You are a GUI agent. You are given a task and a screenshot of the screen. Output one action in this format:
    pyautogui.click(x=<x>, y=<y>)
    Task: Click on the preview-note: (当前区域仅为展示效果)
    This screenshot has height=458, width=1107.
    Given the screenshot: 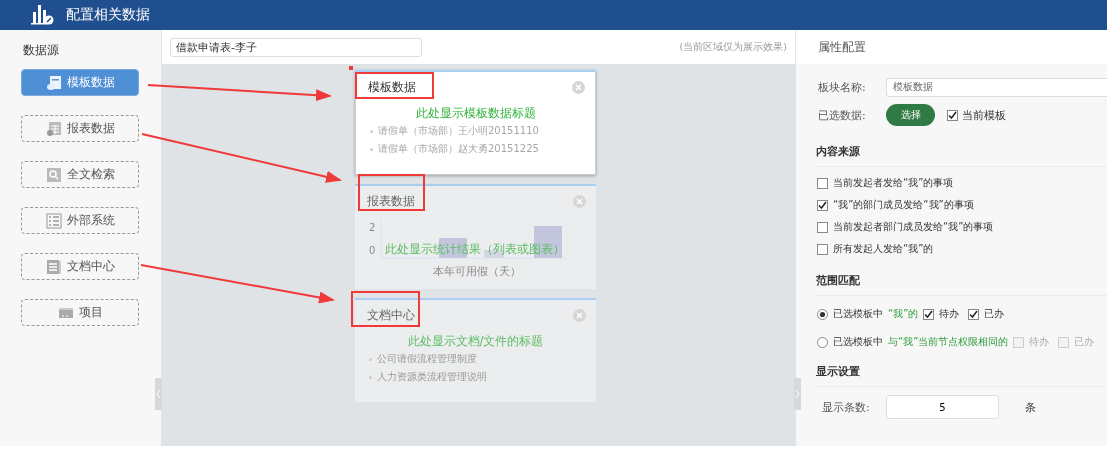 What is the action you would take?
    pyautogui.click(x=733, y=47)
    